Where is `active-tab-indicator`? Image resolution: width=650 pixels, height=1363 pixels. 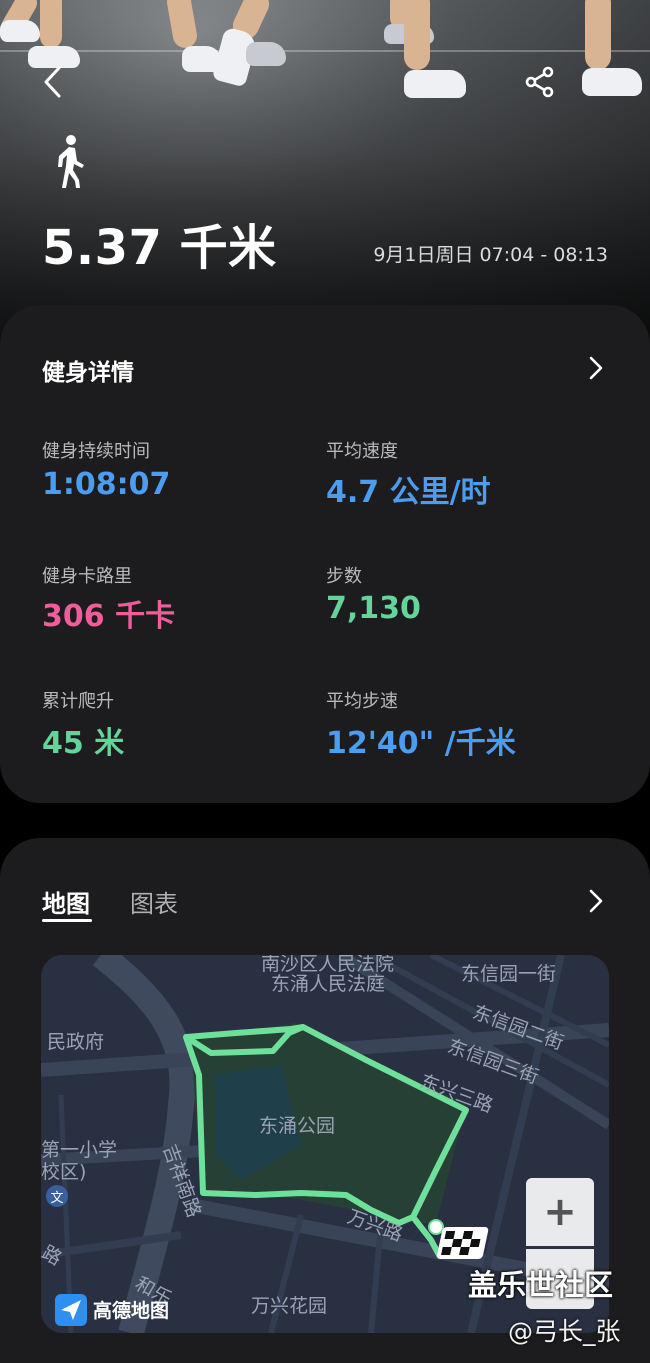 active-tab-indicator is located at coordinates (67, 920).